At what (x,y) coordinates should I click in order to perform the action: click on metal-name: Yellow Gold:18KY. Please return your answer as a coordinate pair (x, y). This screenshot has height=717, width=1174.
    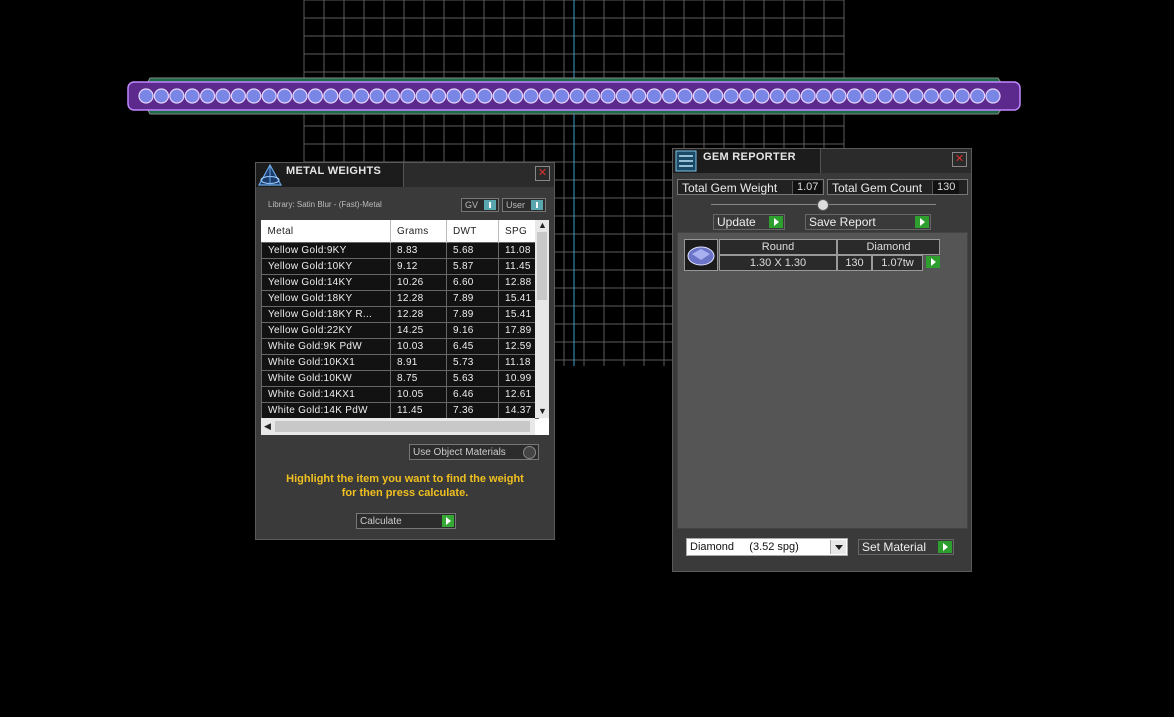
    Looking at the image, I should click on (326, 298).